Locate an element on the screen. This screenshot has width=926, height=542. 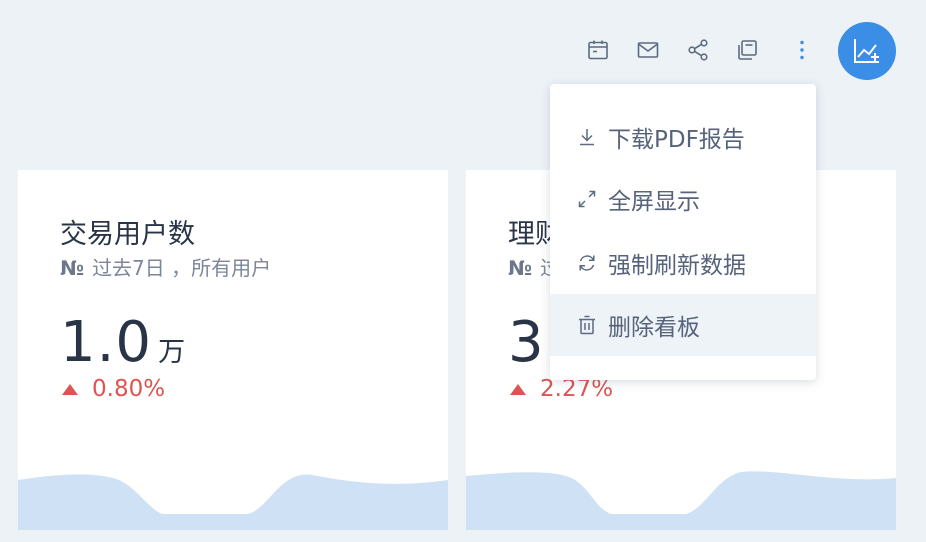
menu-item-delete-dashboard: 删除看板 is located at coordinates (683, 325).